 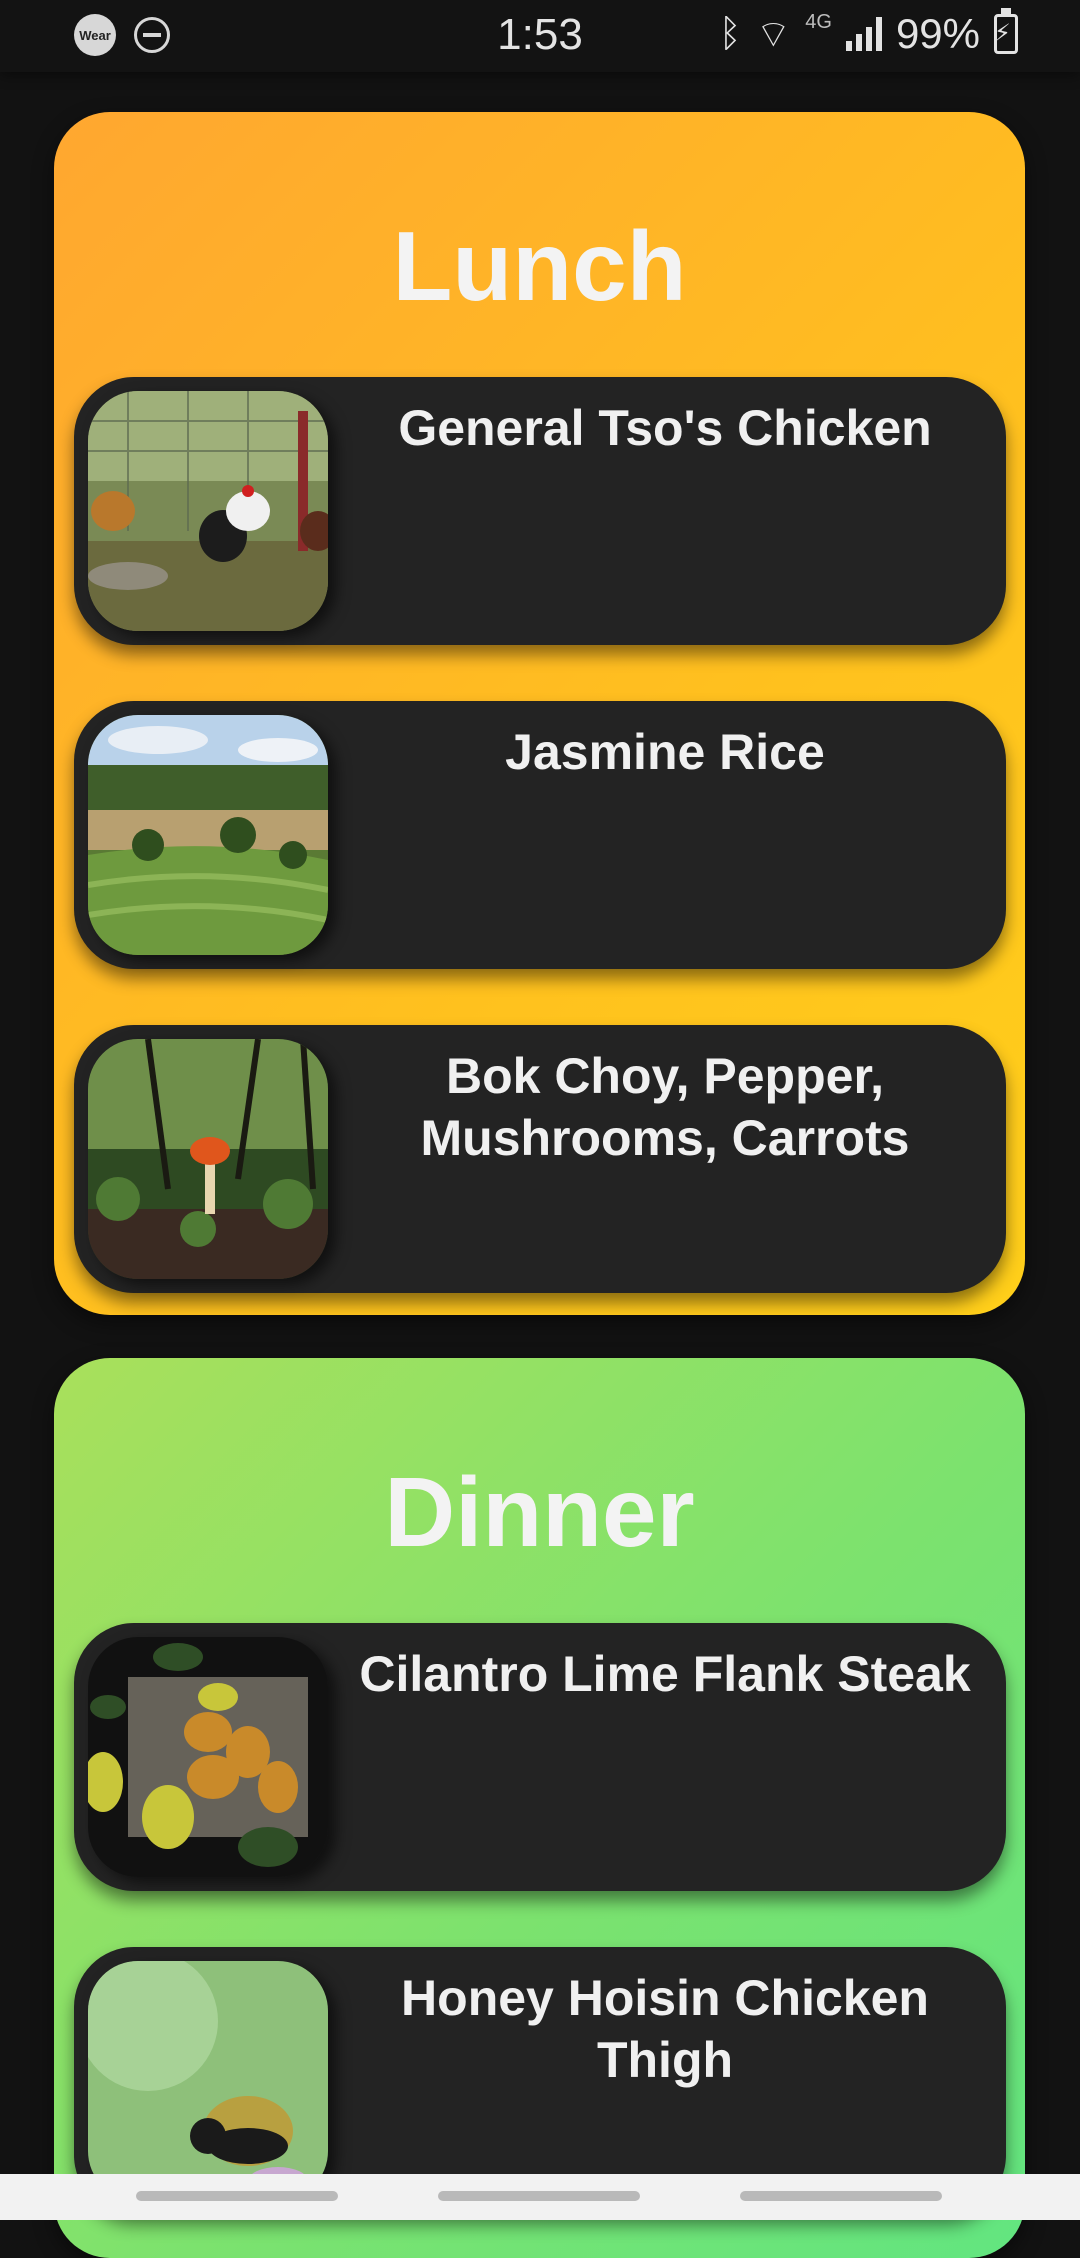 What do you see at coordinates (540, 36) in the screenshot?
I see `status-bar: Wear 1:53 ᛒ ⌔ 4G 99%` at bounding box center [540, 36].